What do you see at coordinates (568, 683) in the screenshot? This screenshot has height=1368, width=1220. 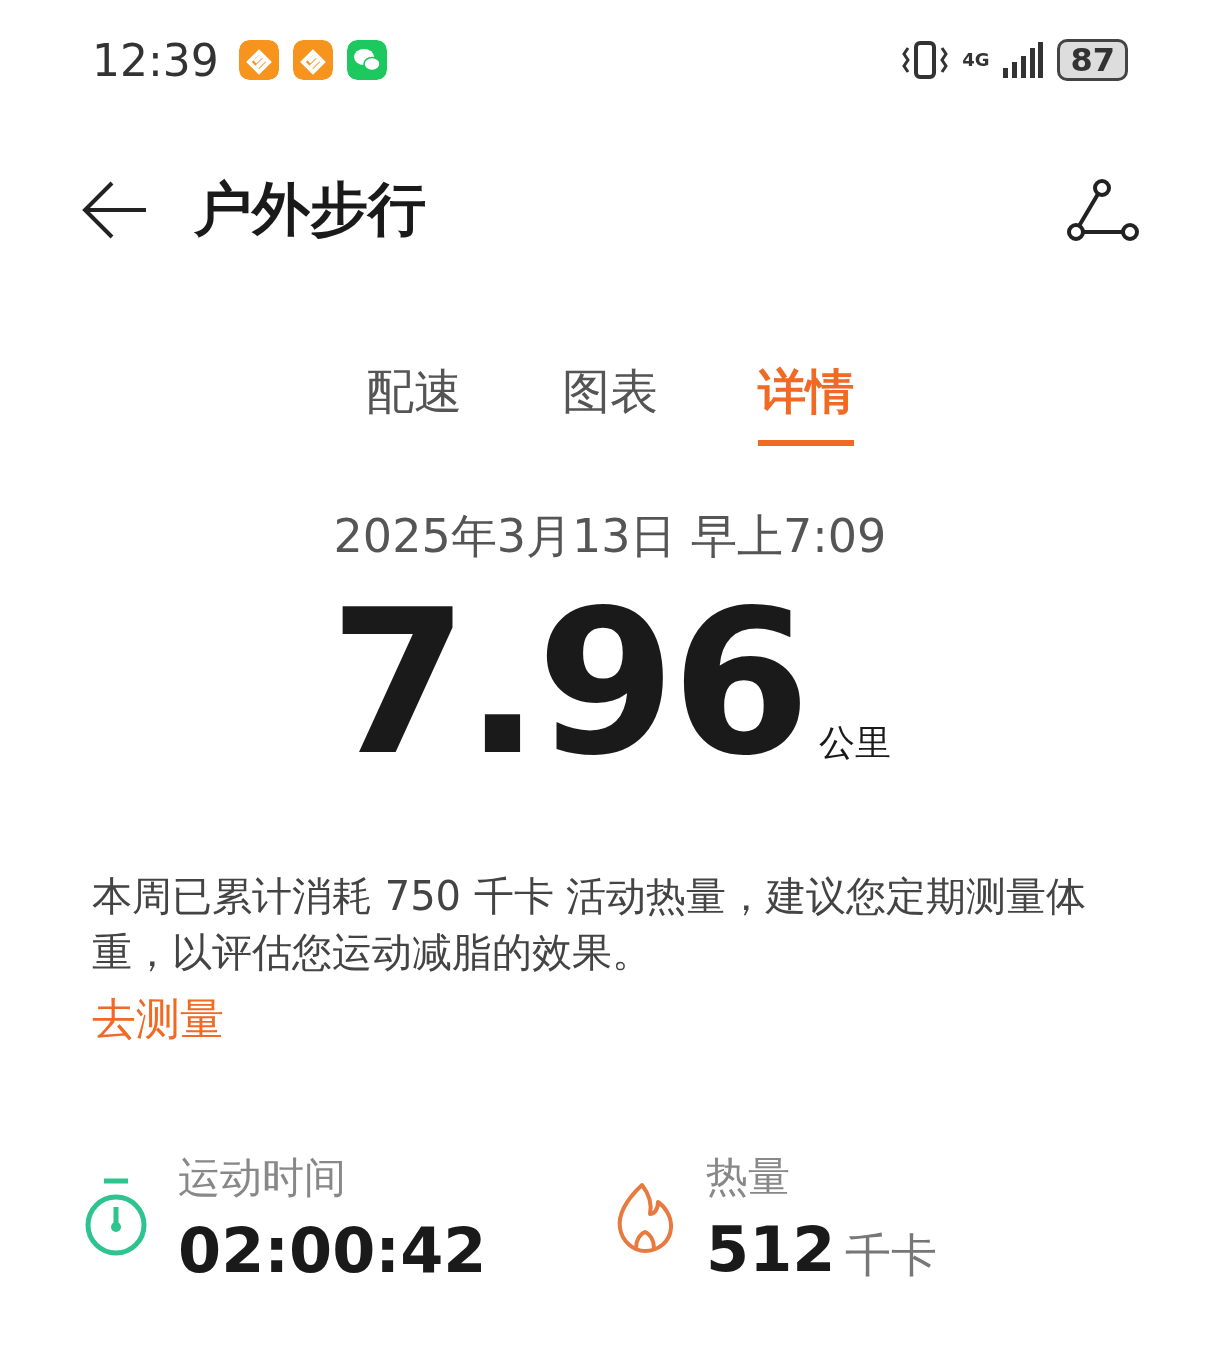 I see `distance-value: 7.96` at bounding box center [568, 683].